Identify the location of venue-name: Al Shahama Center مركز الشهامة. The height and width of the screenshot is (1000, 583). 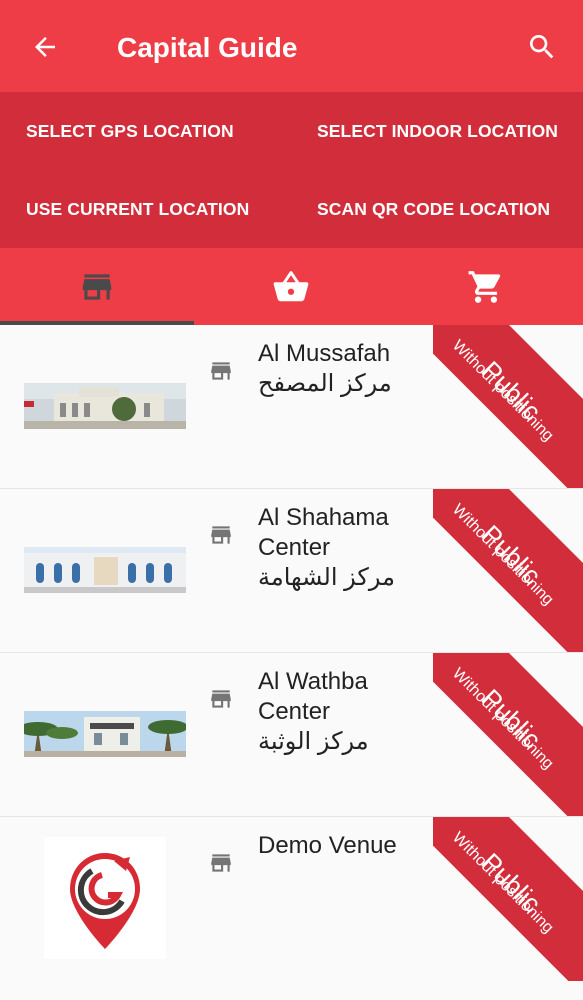
(343, 548).